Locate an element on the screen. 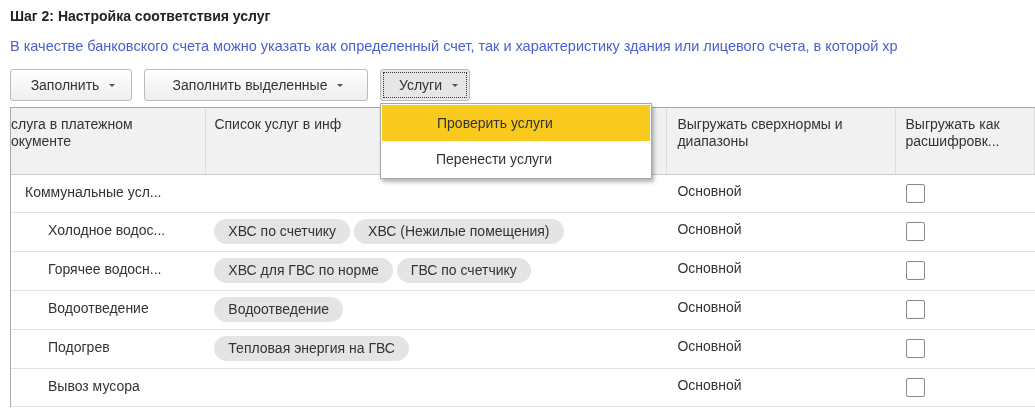 The width and height of the screenshot is (1035, 414). column-header: Выгружать сверхнормы и диапазоны is located at coordinates (782, 133).